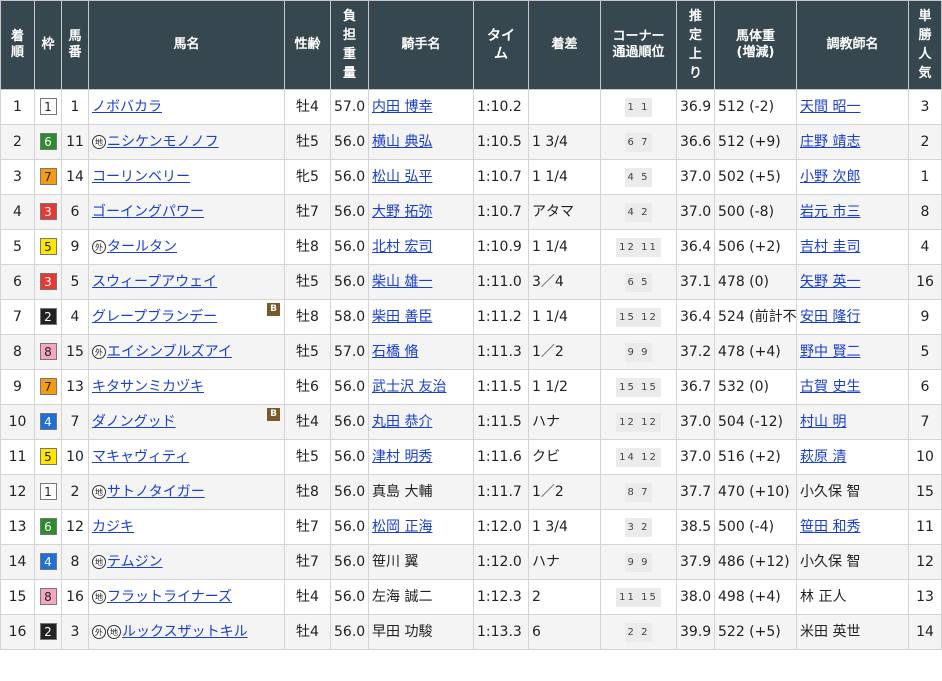 The width and height of the screenshot is (942, 681). What do you see at coordinates (499, 281) in the screenshot?
I see `time-value: 1:11.0` at bounding box center [499, 281].